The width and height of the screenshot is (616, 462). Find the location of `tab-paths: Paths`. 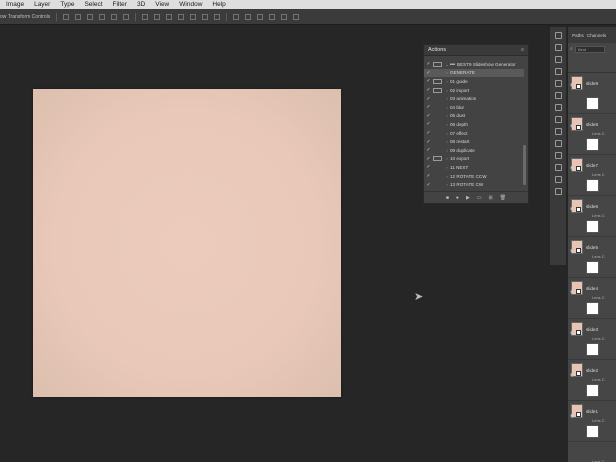

tab-paths: Paths is located at coordinates (578, 35).